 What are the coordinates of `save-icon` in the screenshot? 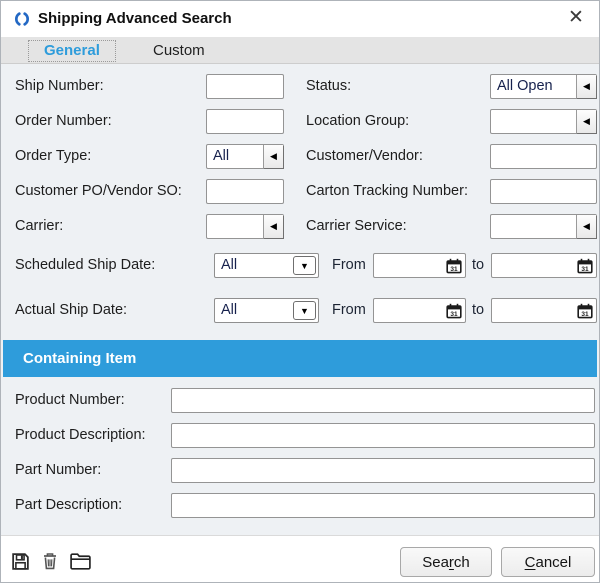 It's located at (20, 561).